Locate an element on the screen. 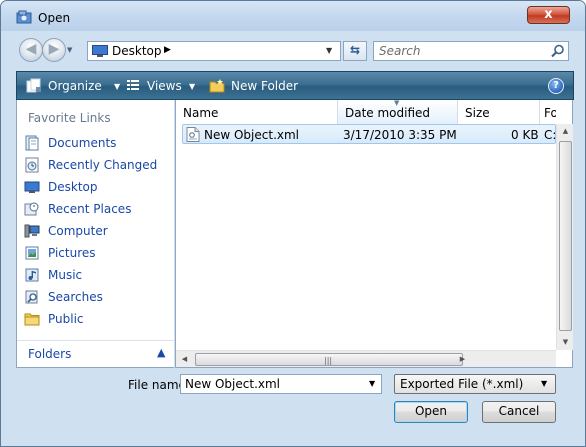  title-bar: Open x is located at coordinates (293, 16).